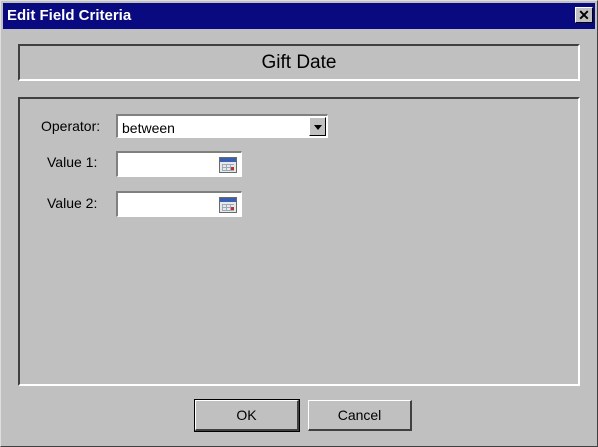 Image resolution: width=598 pixels, height=447 pixels. I want to click on field-name-header: Gift Date, so click(299, 62).